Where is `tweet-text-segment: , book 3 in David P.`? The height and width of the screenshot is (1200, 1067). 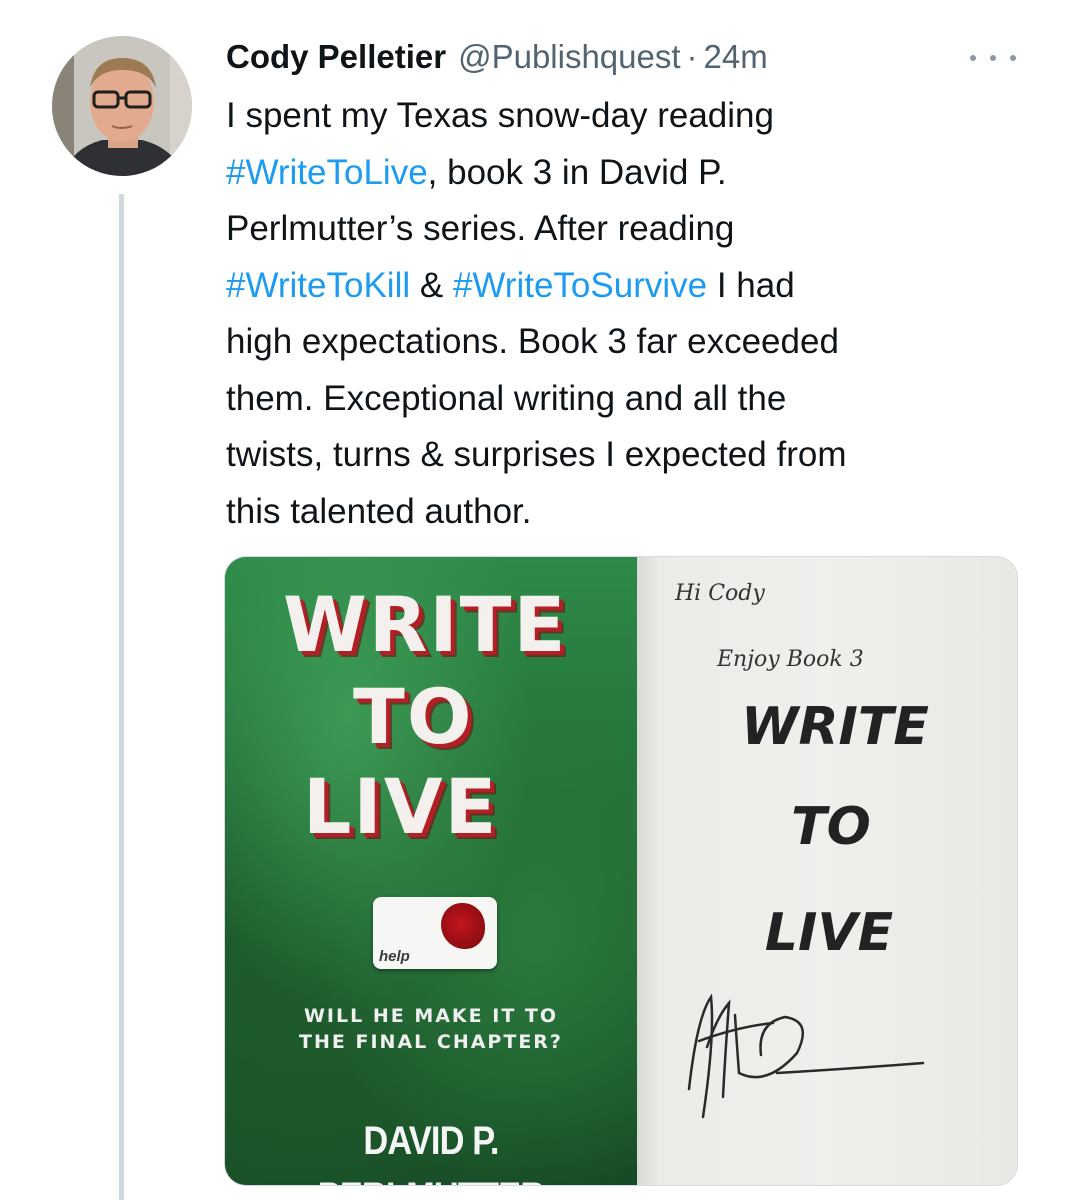 tweet-text-segment: , book 3 in David P. is located at coordinates (577, 172).